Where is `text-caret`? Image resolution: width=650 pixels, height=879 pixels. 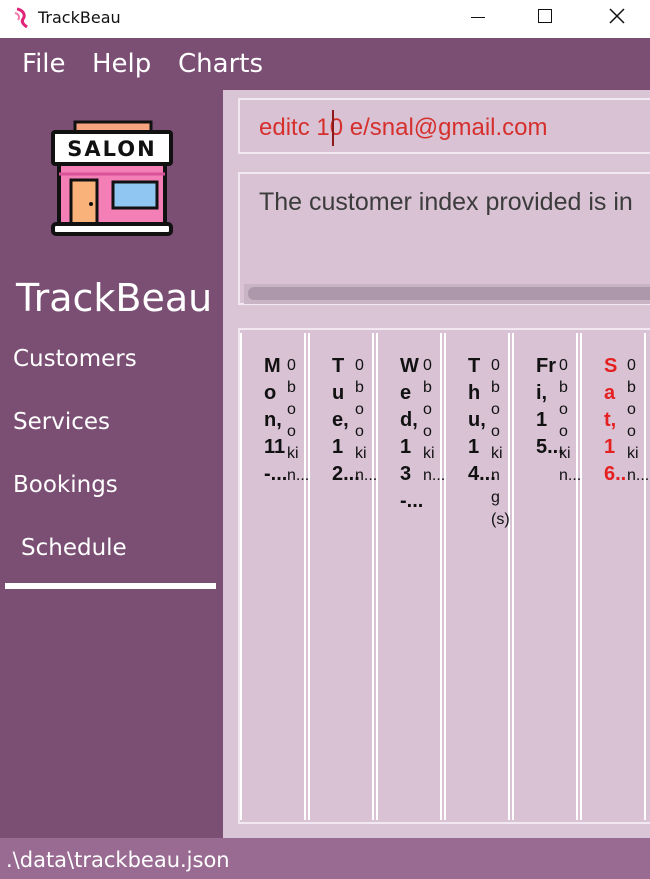 text-caret is located at coordinates (333, 128).